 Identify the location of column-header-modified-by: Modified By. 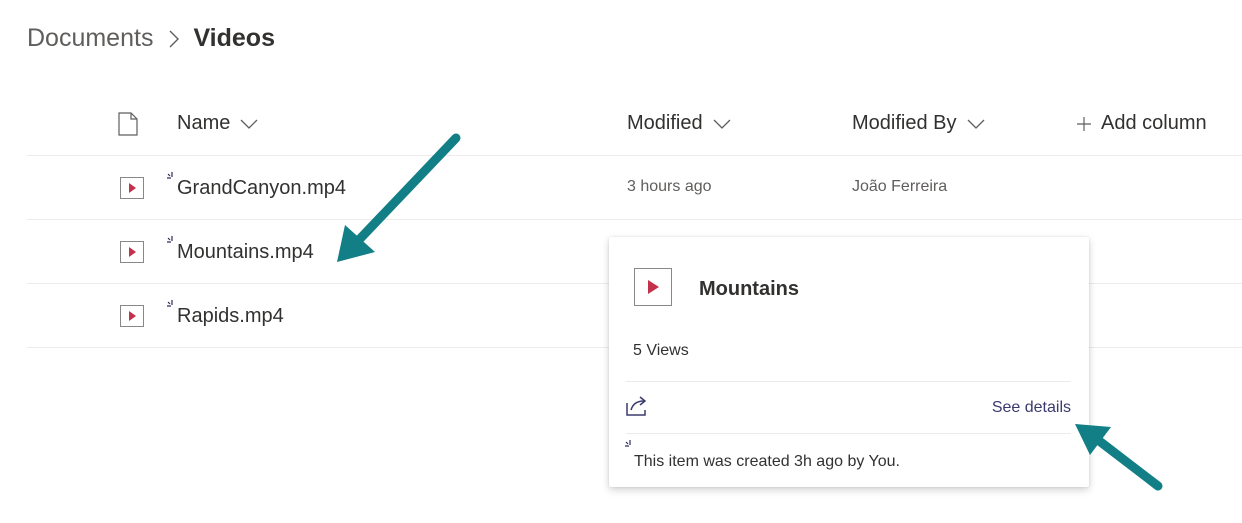
(918, 123).